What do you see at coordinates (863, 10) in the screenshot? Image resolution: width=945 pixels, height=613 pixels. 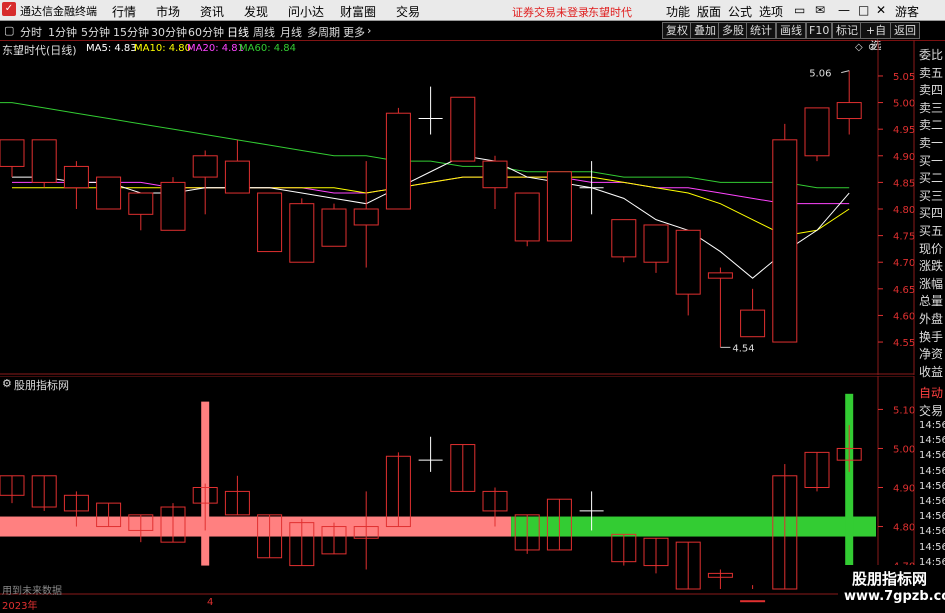 I see `maximize-icon: □` at bounding box center [863, 10].